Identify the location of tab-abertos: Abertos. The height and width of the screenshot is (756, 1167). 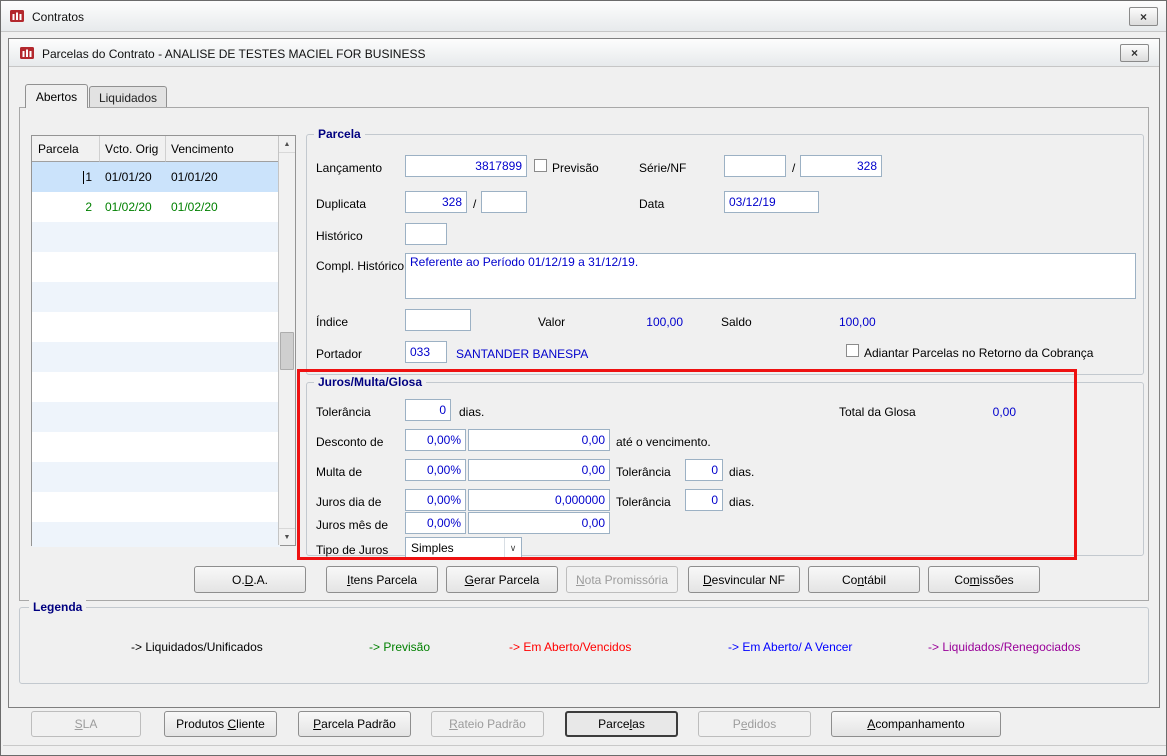
(56, 96).